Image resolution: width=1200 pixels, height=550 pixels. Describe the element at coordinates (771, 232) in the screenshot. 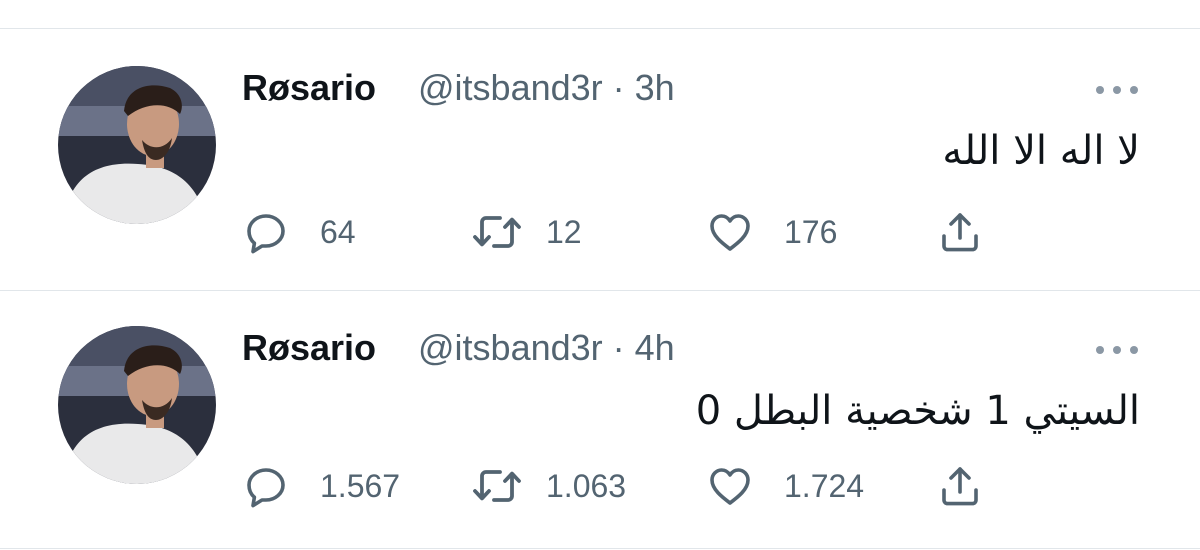

I see `like-button: 176` at that location.